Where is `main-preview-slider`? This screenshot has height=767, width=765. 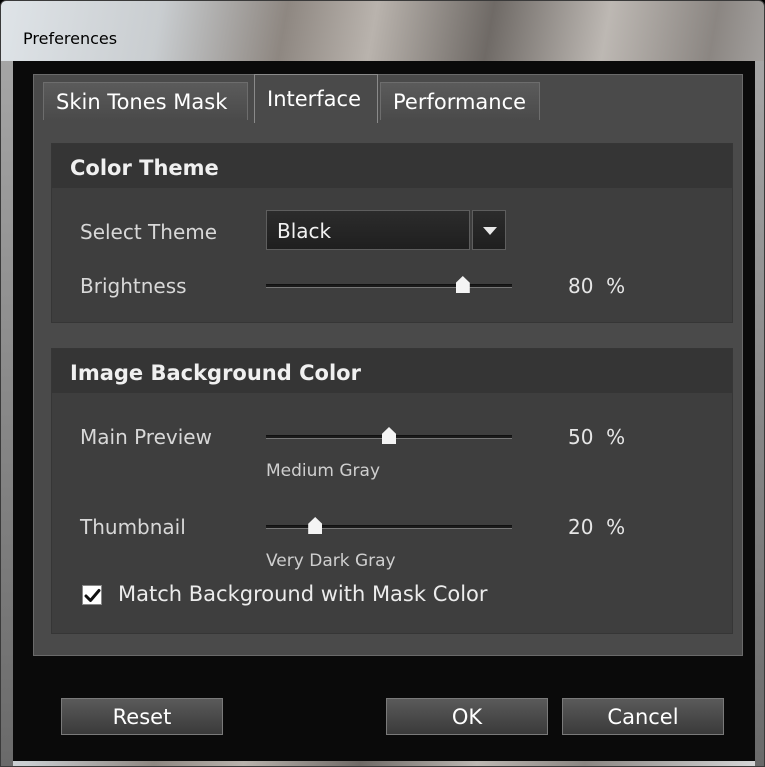 main-preview-slider is located at coordinates (389, 437).